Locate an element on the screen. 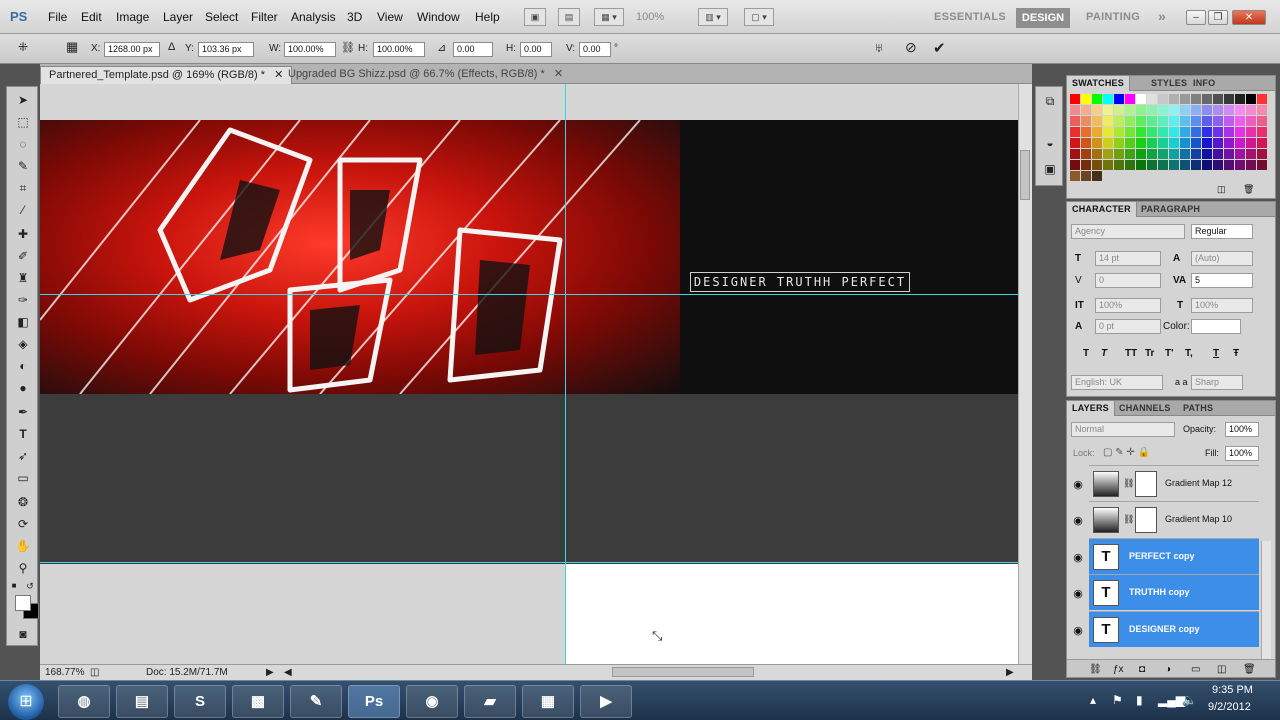 The width and height of the screenshot is (1280, 720). fill-field: 100% is located at coordinates (1242, 453).